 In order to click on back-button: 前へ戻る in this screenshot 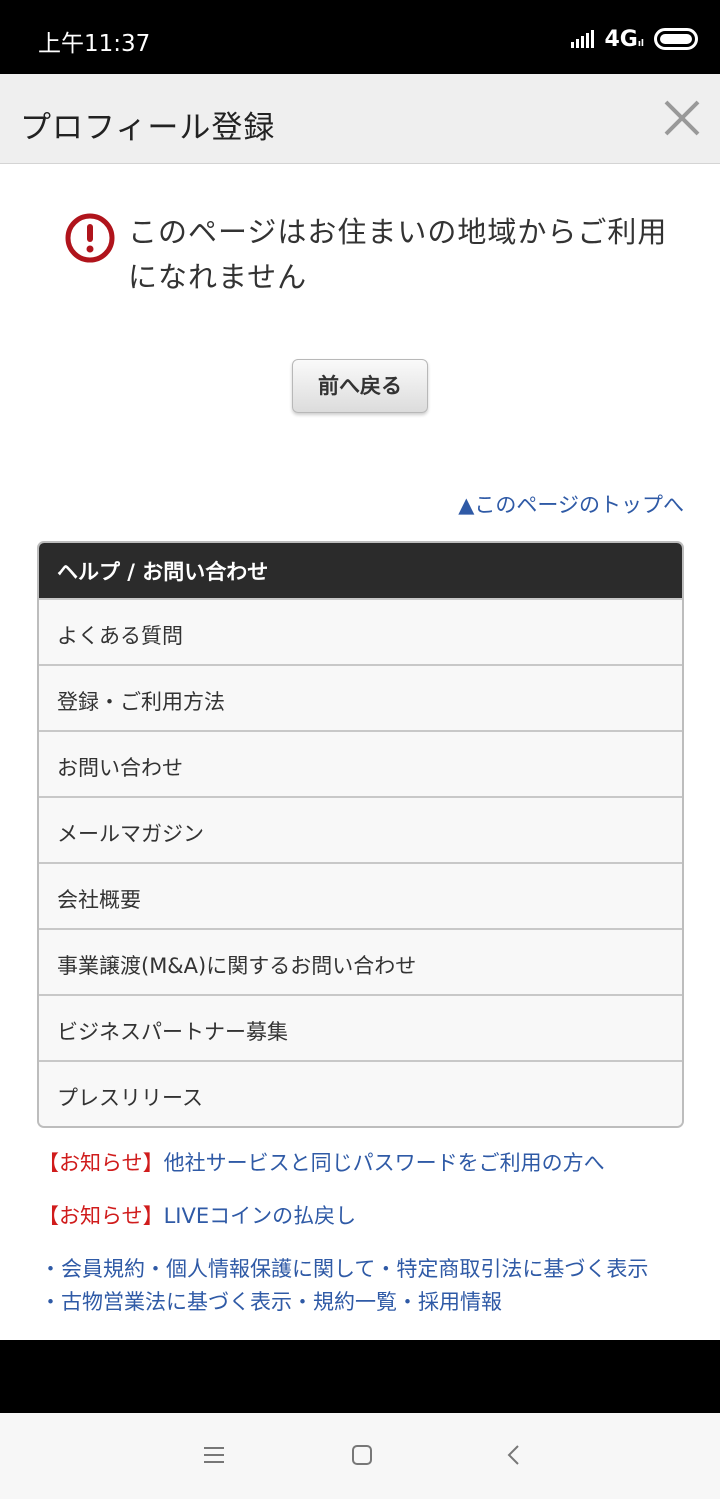, I will do `click(360, 386)`.